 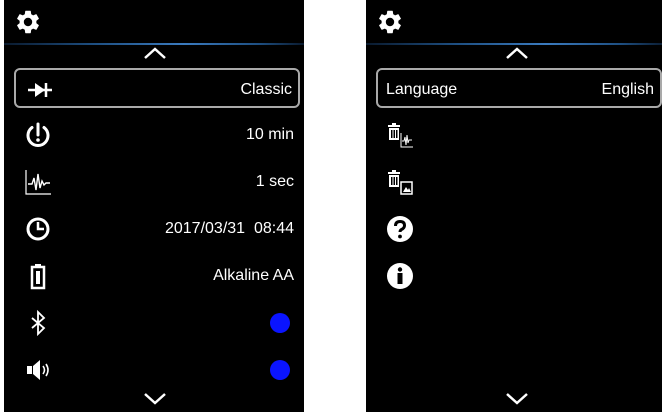 What do you see at coordinates (280, 323) in the screenshot?
I see `bluetooth-toggle` at bounding box center [280, 323].